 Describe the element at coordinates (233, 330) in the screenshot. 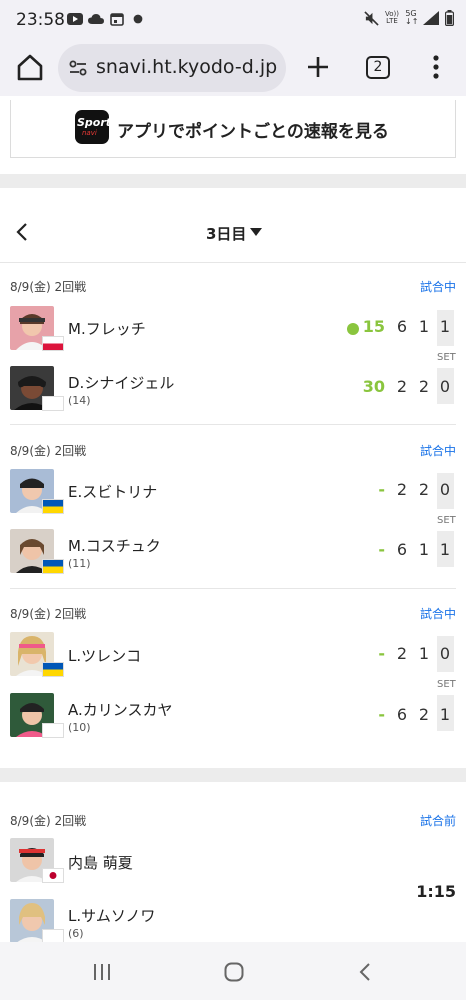

I see `player-row: M.フレッチ 15 6 1 1` at that location.